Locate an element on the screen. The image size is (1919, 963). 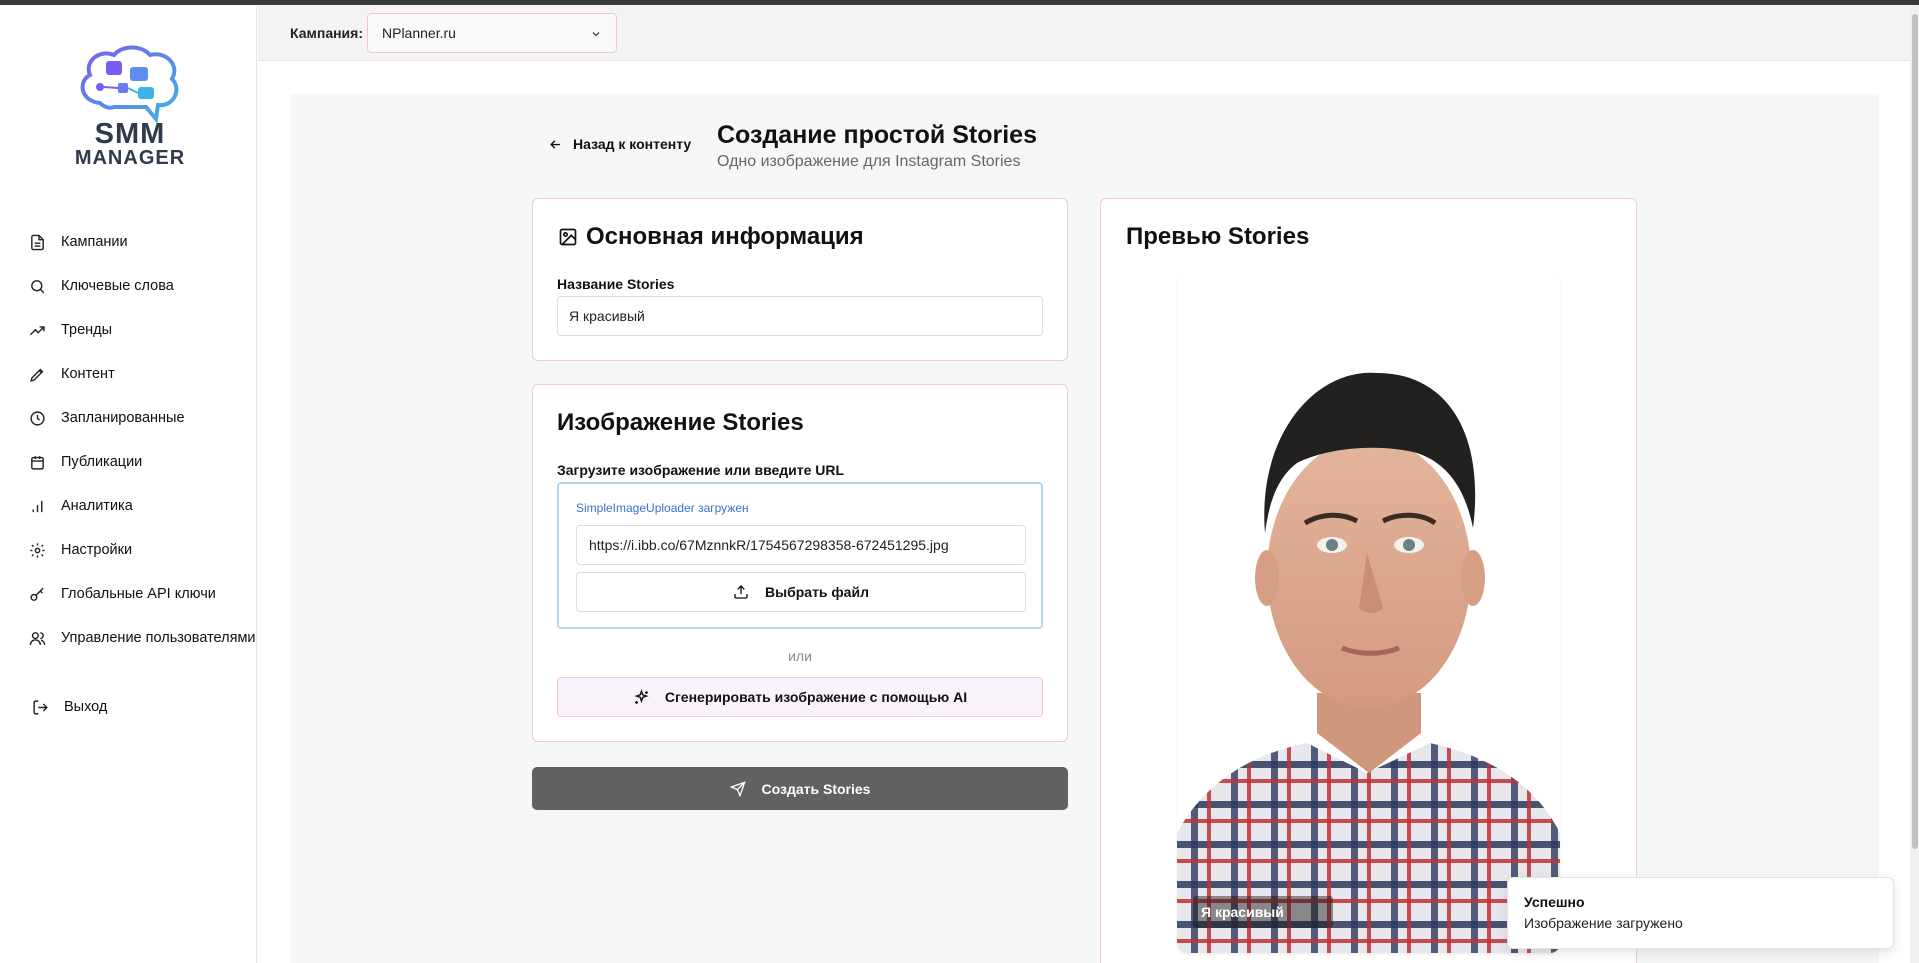
sidebar-item-settings: Настройки is located at coordinates (128, 550).